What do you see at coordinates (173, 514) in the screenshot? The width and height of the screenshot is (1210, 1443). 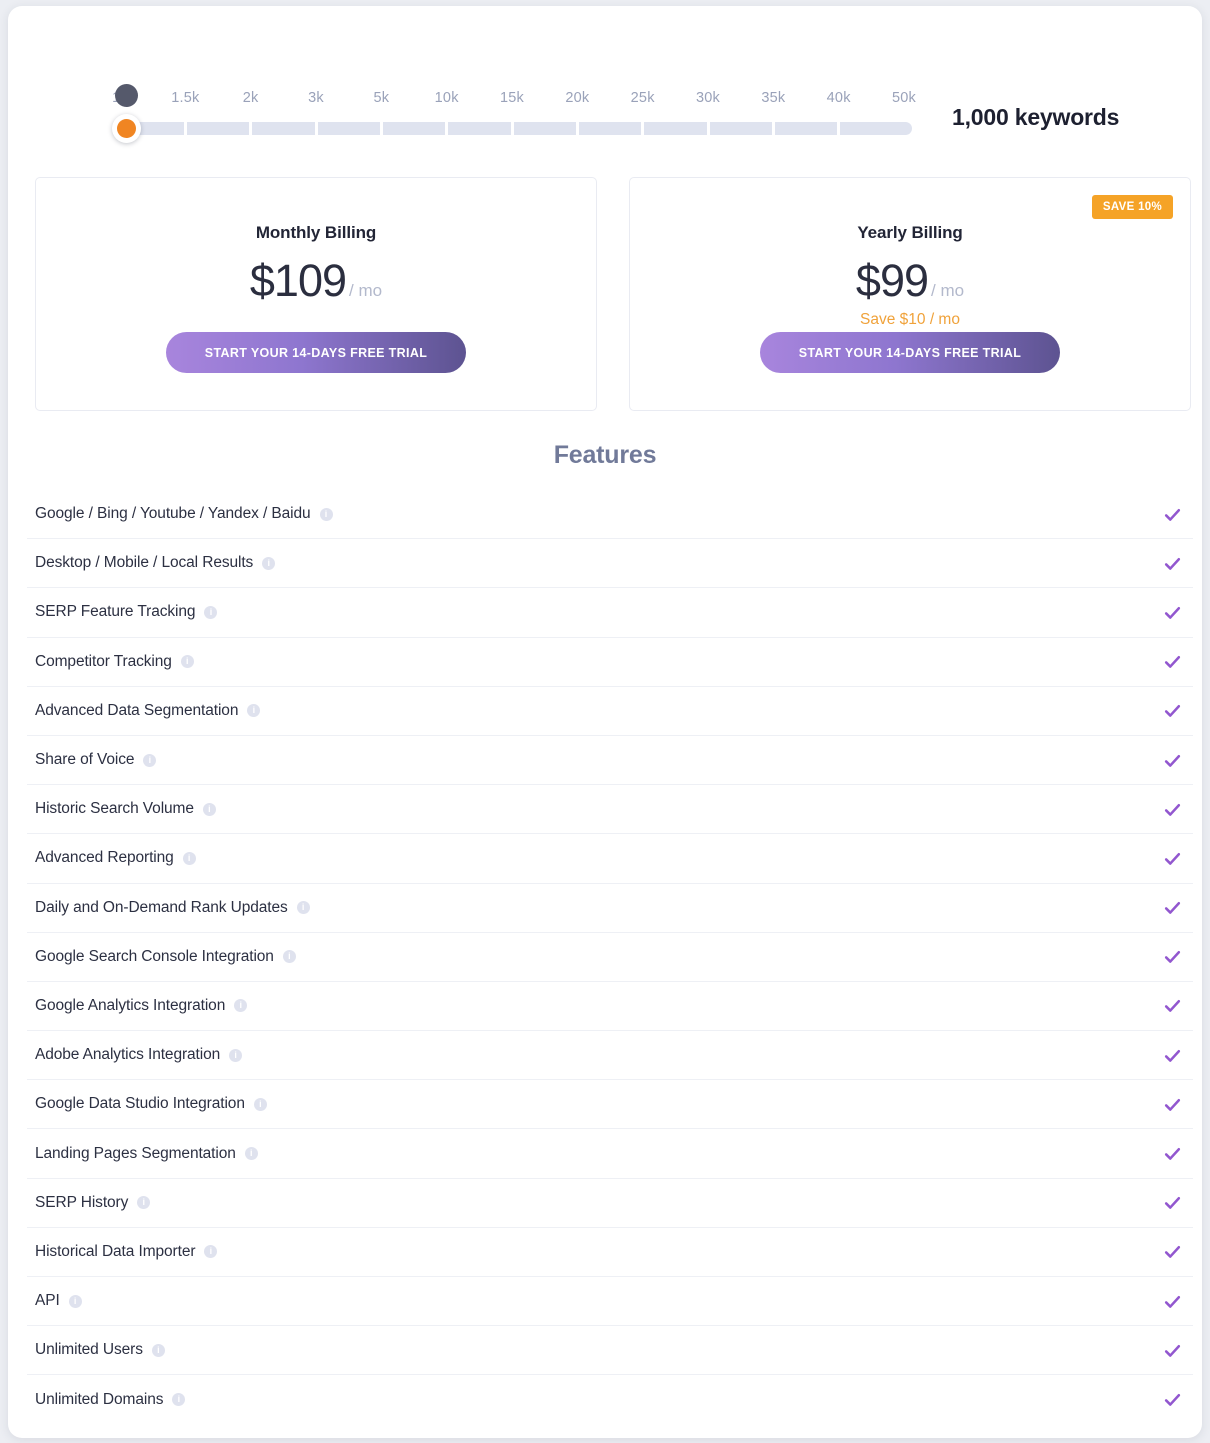 I see `feature-label: Google / Bing / Youtube / Yandex / Baidu` at bounding box center [173, 514].